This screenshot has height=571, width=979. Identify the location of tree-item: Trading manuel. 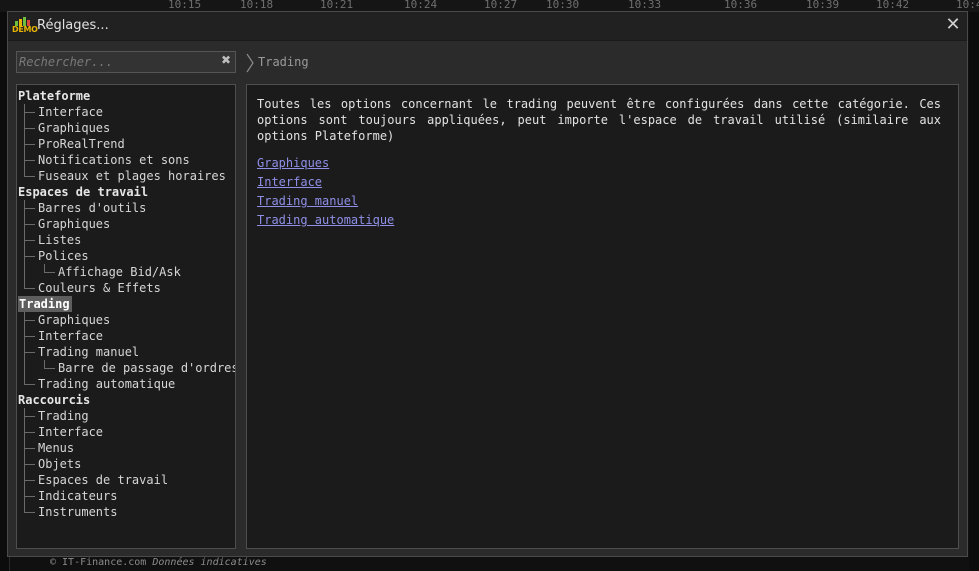
(88, 352).